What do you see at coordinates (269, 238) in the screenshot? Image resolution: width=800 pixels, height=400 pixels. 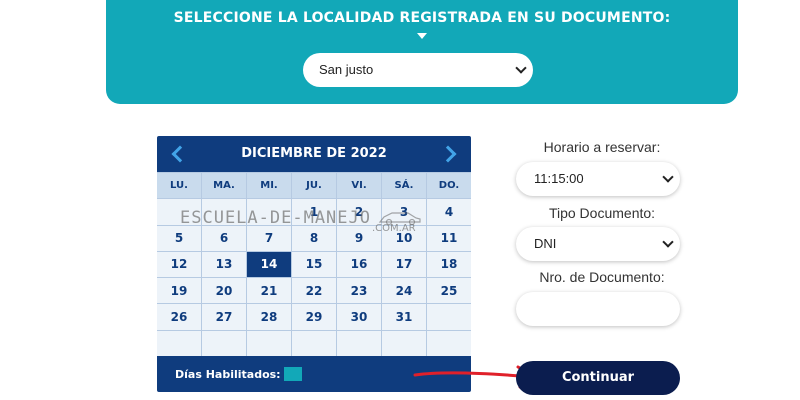 I see `calendar-day: 7` at bounding box center [269, 238].